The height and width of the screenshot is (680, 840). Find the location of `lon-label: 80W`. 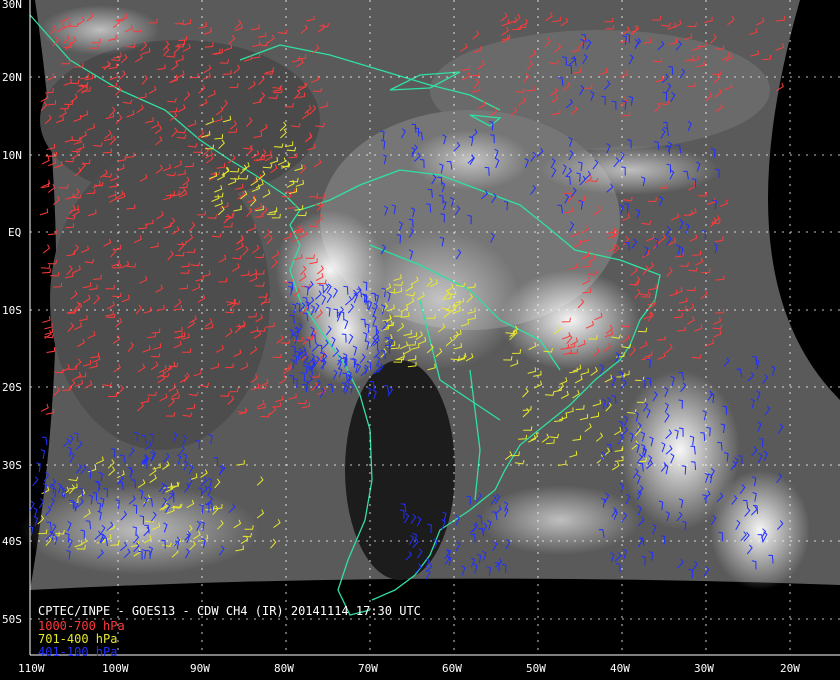

lon-label: 80W is located at coordinates (284, 668).